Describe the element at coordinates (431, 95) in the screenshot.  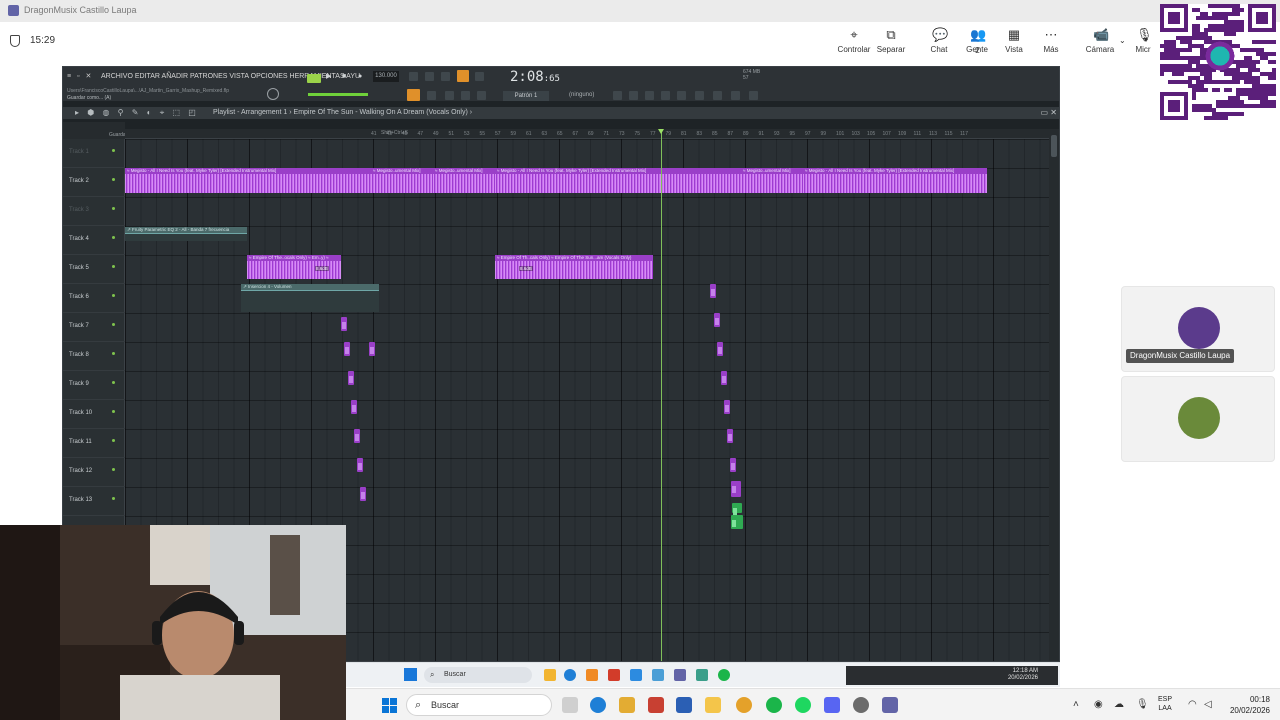
I see `arrow-icon` at that location.